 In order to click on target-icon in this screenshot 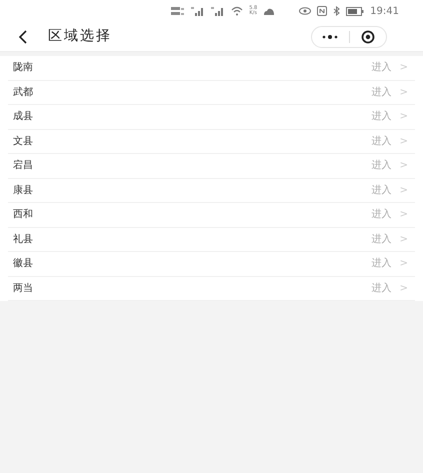, I will do `click(367, 37)`.